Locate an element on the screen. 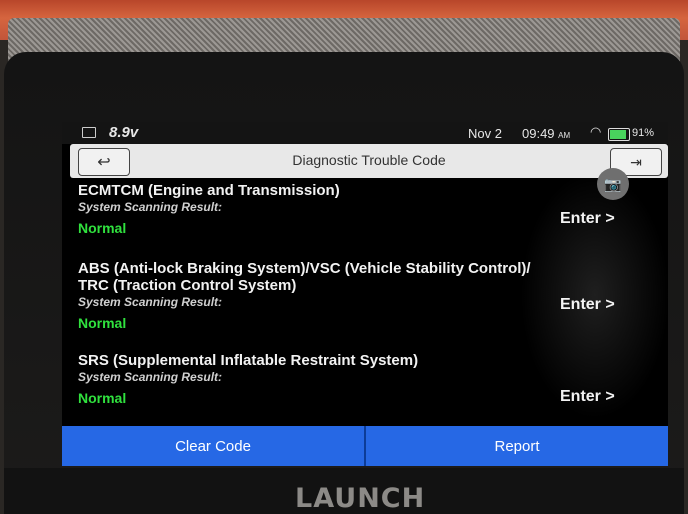 This screenshot has width=688, height=514. clear-code-button: Clear Code is located at coordinates (213, 446).